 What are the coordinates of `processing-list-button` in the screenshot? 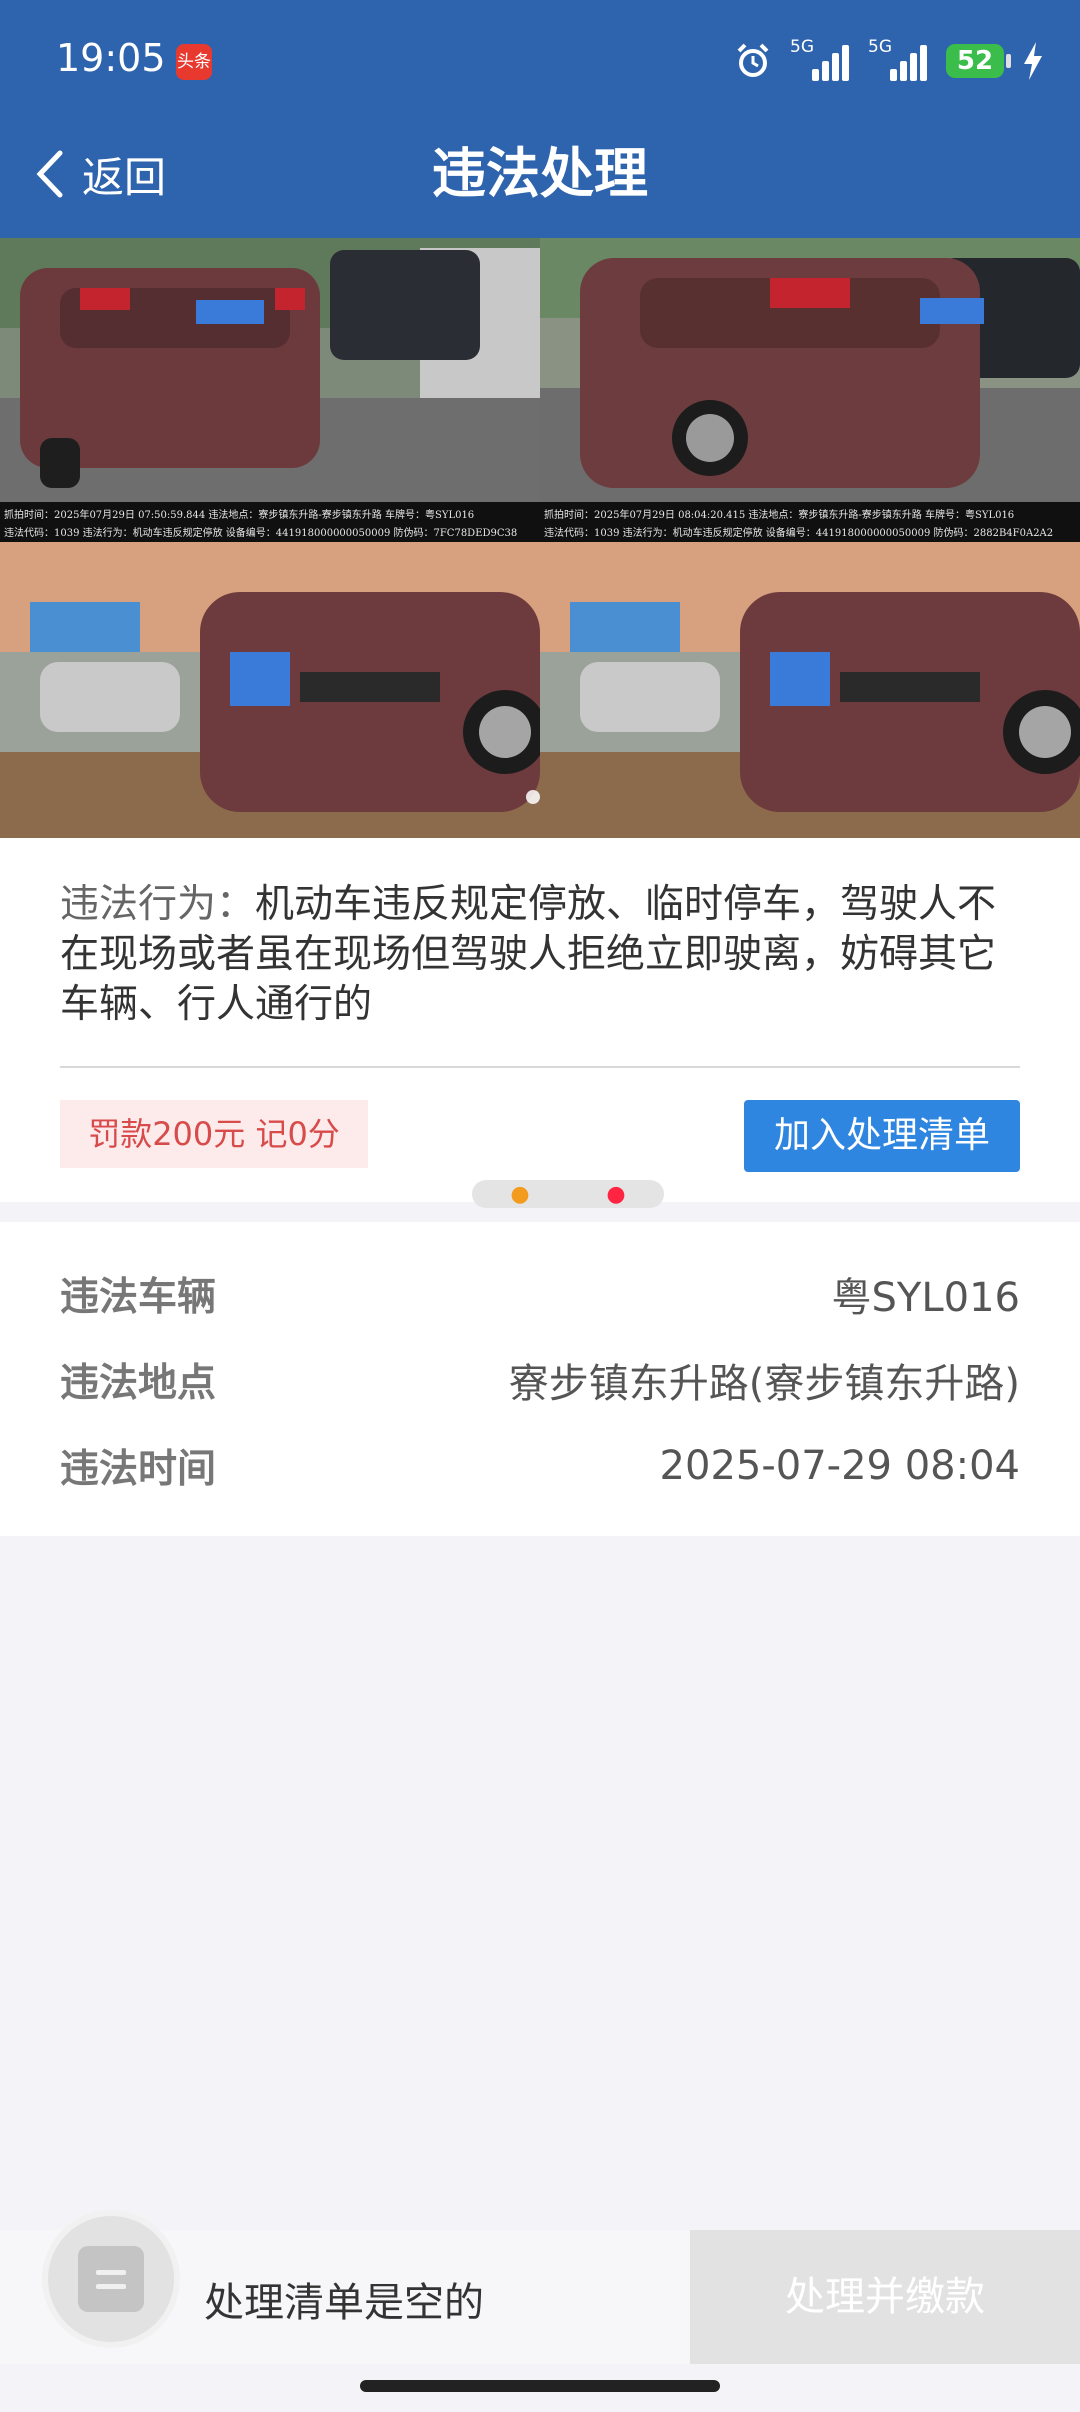 It's located at (111, 2279).